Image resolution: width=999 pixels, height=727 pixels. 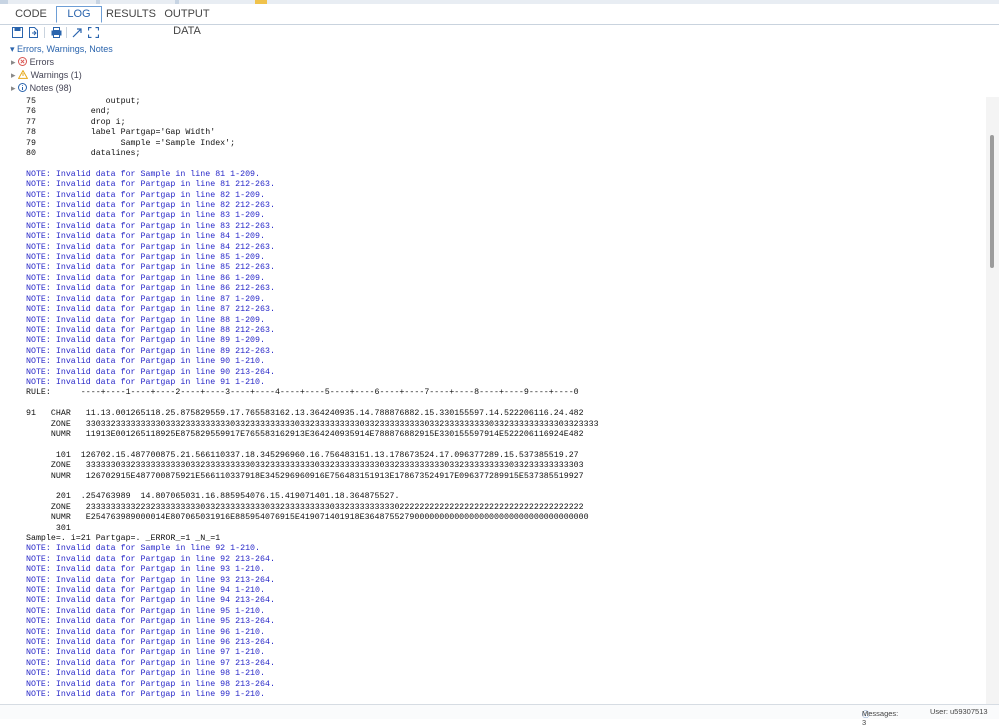 I want to click on warnings-node: ▸ Warnings (1), so click(x=46, y=75).